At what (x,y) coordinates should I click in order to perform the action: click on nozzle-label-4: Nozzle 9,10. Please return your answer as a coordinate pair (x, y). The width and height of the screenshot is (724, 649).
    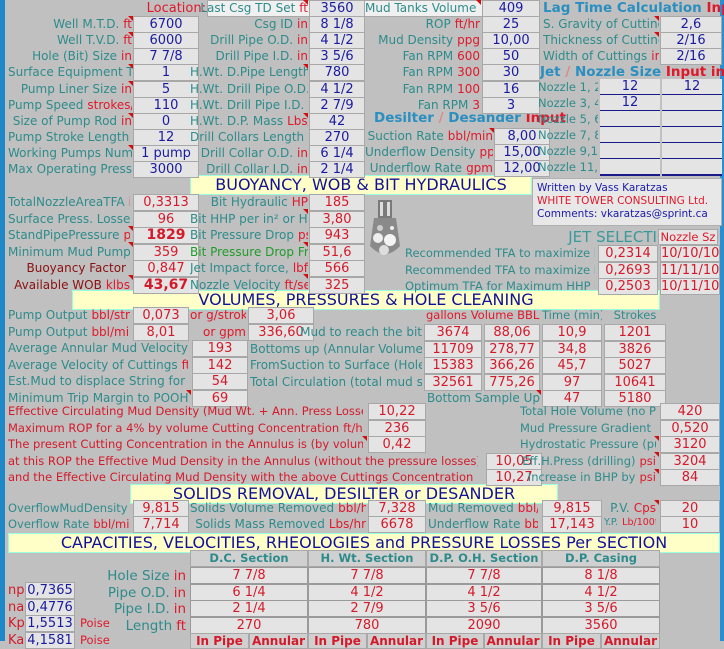
    Looking at the image, I should click on (568, 151).